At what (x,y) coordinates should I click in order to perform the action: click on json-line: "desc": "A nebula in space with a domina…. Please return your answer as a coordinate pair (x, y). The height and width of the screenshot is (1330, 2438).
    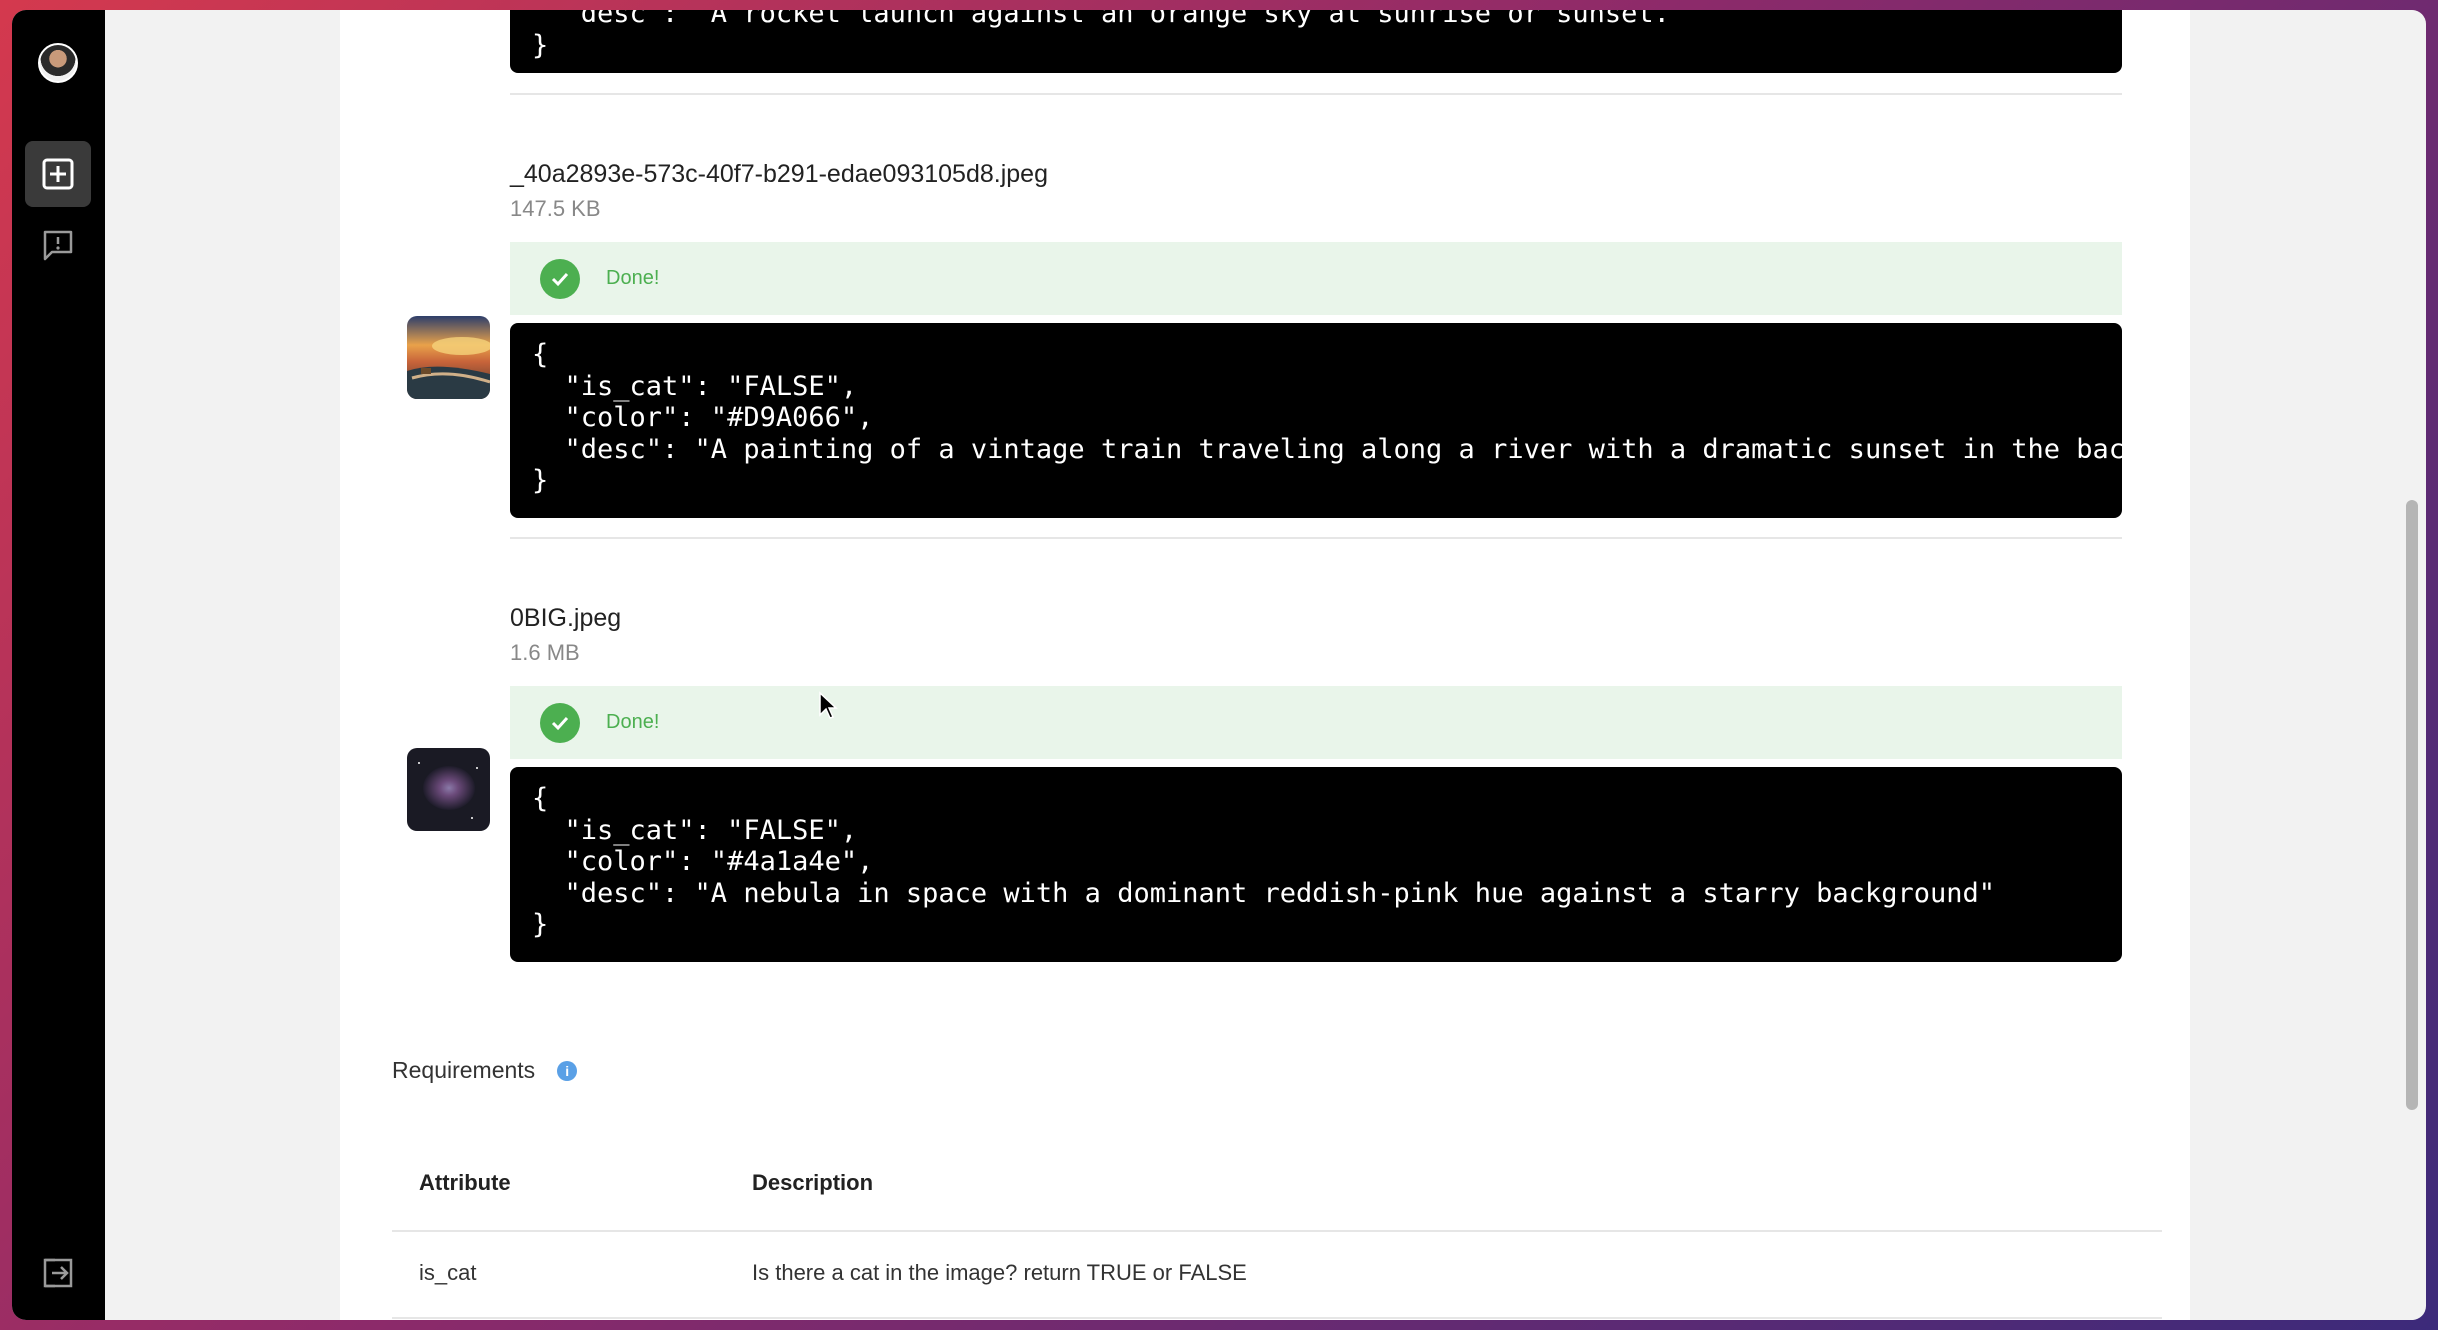
    Looking at the image, I should click on (1263, 893).